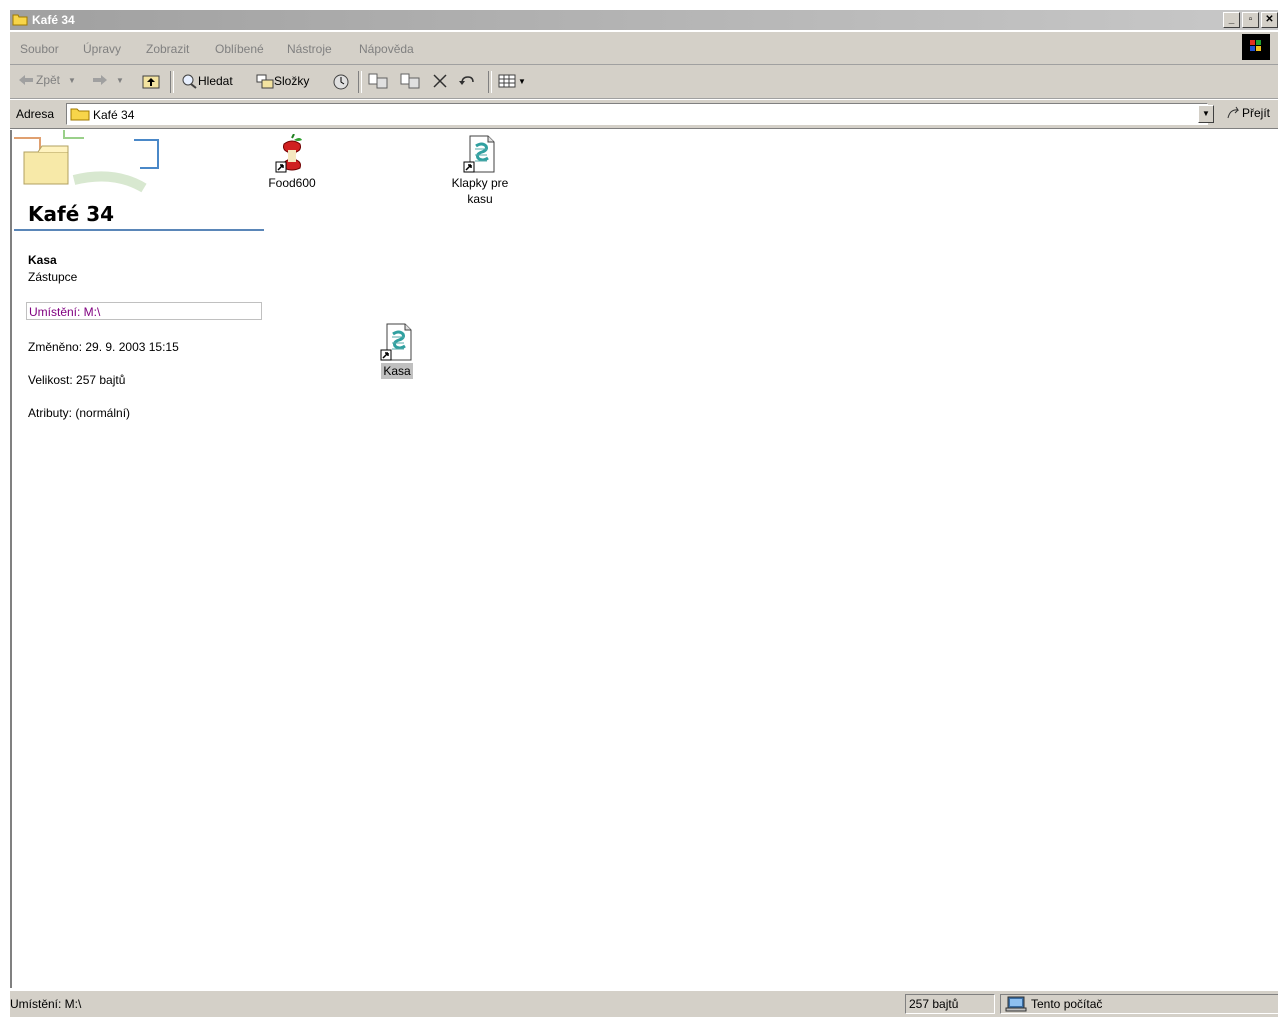 This screenshot has width=1278, height=1017. I want to click on search-button: Hledat, so click(206, 81).